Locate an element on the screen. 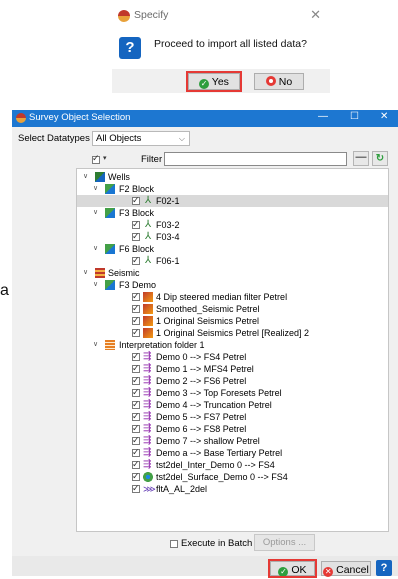  tree-item-label: 1 Original Seismics Petrel [Realized] 2 is located at coordinates (233, 333).